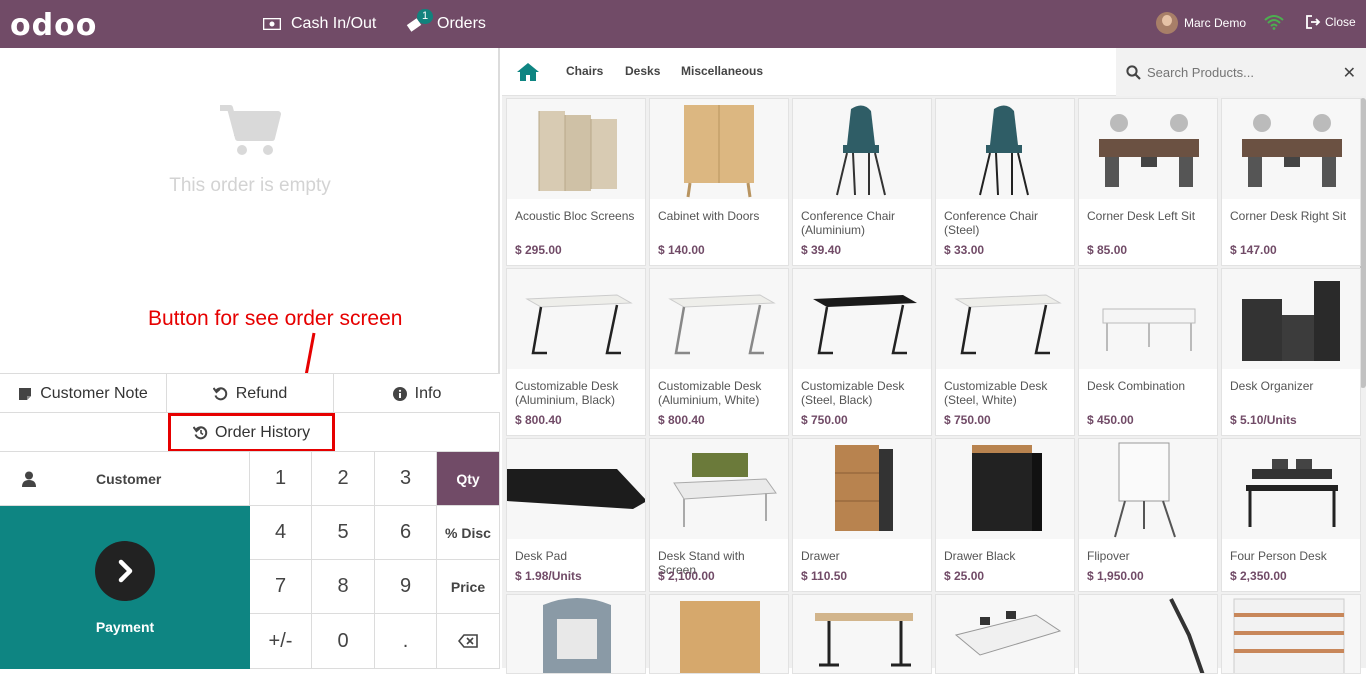  Describe the element at coordinates (686, 576) in the screenshot. I see `product-price: $ 2,100.00` at that location.